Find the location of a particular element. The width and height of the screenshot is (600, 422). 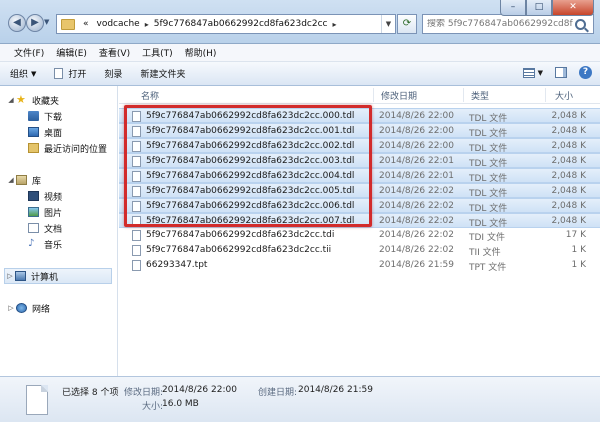

star-icon: ★ is located at coordinates (21, 99).